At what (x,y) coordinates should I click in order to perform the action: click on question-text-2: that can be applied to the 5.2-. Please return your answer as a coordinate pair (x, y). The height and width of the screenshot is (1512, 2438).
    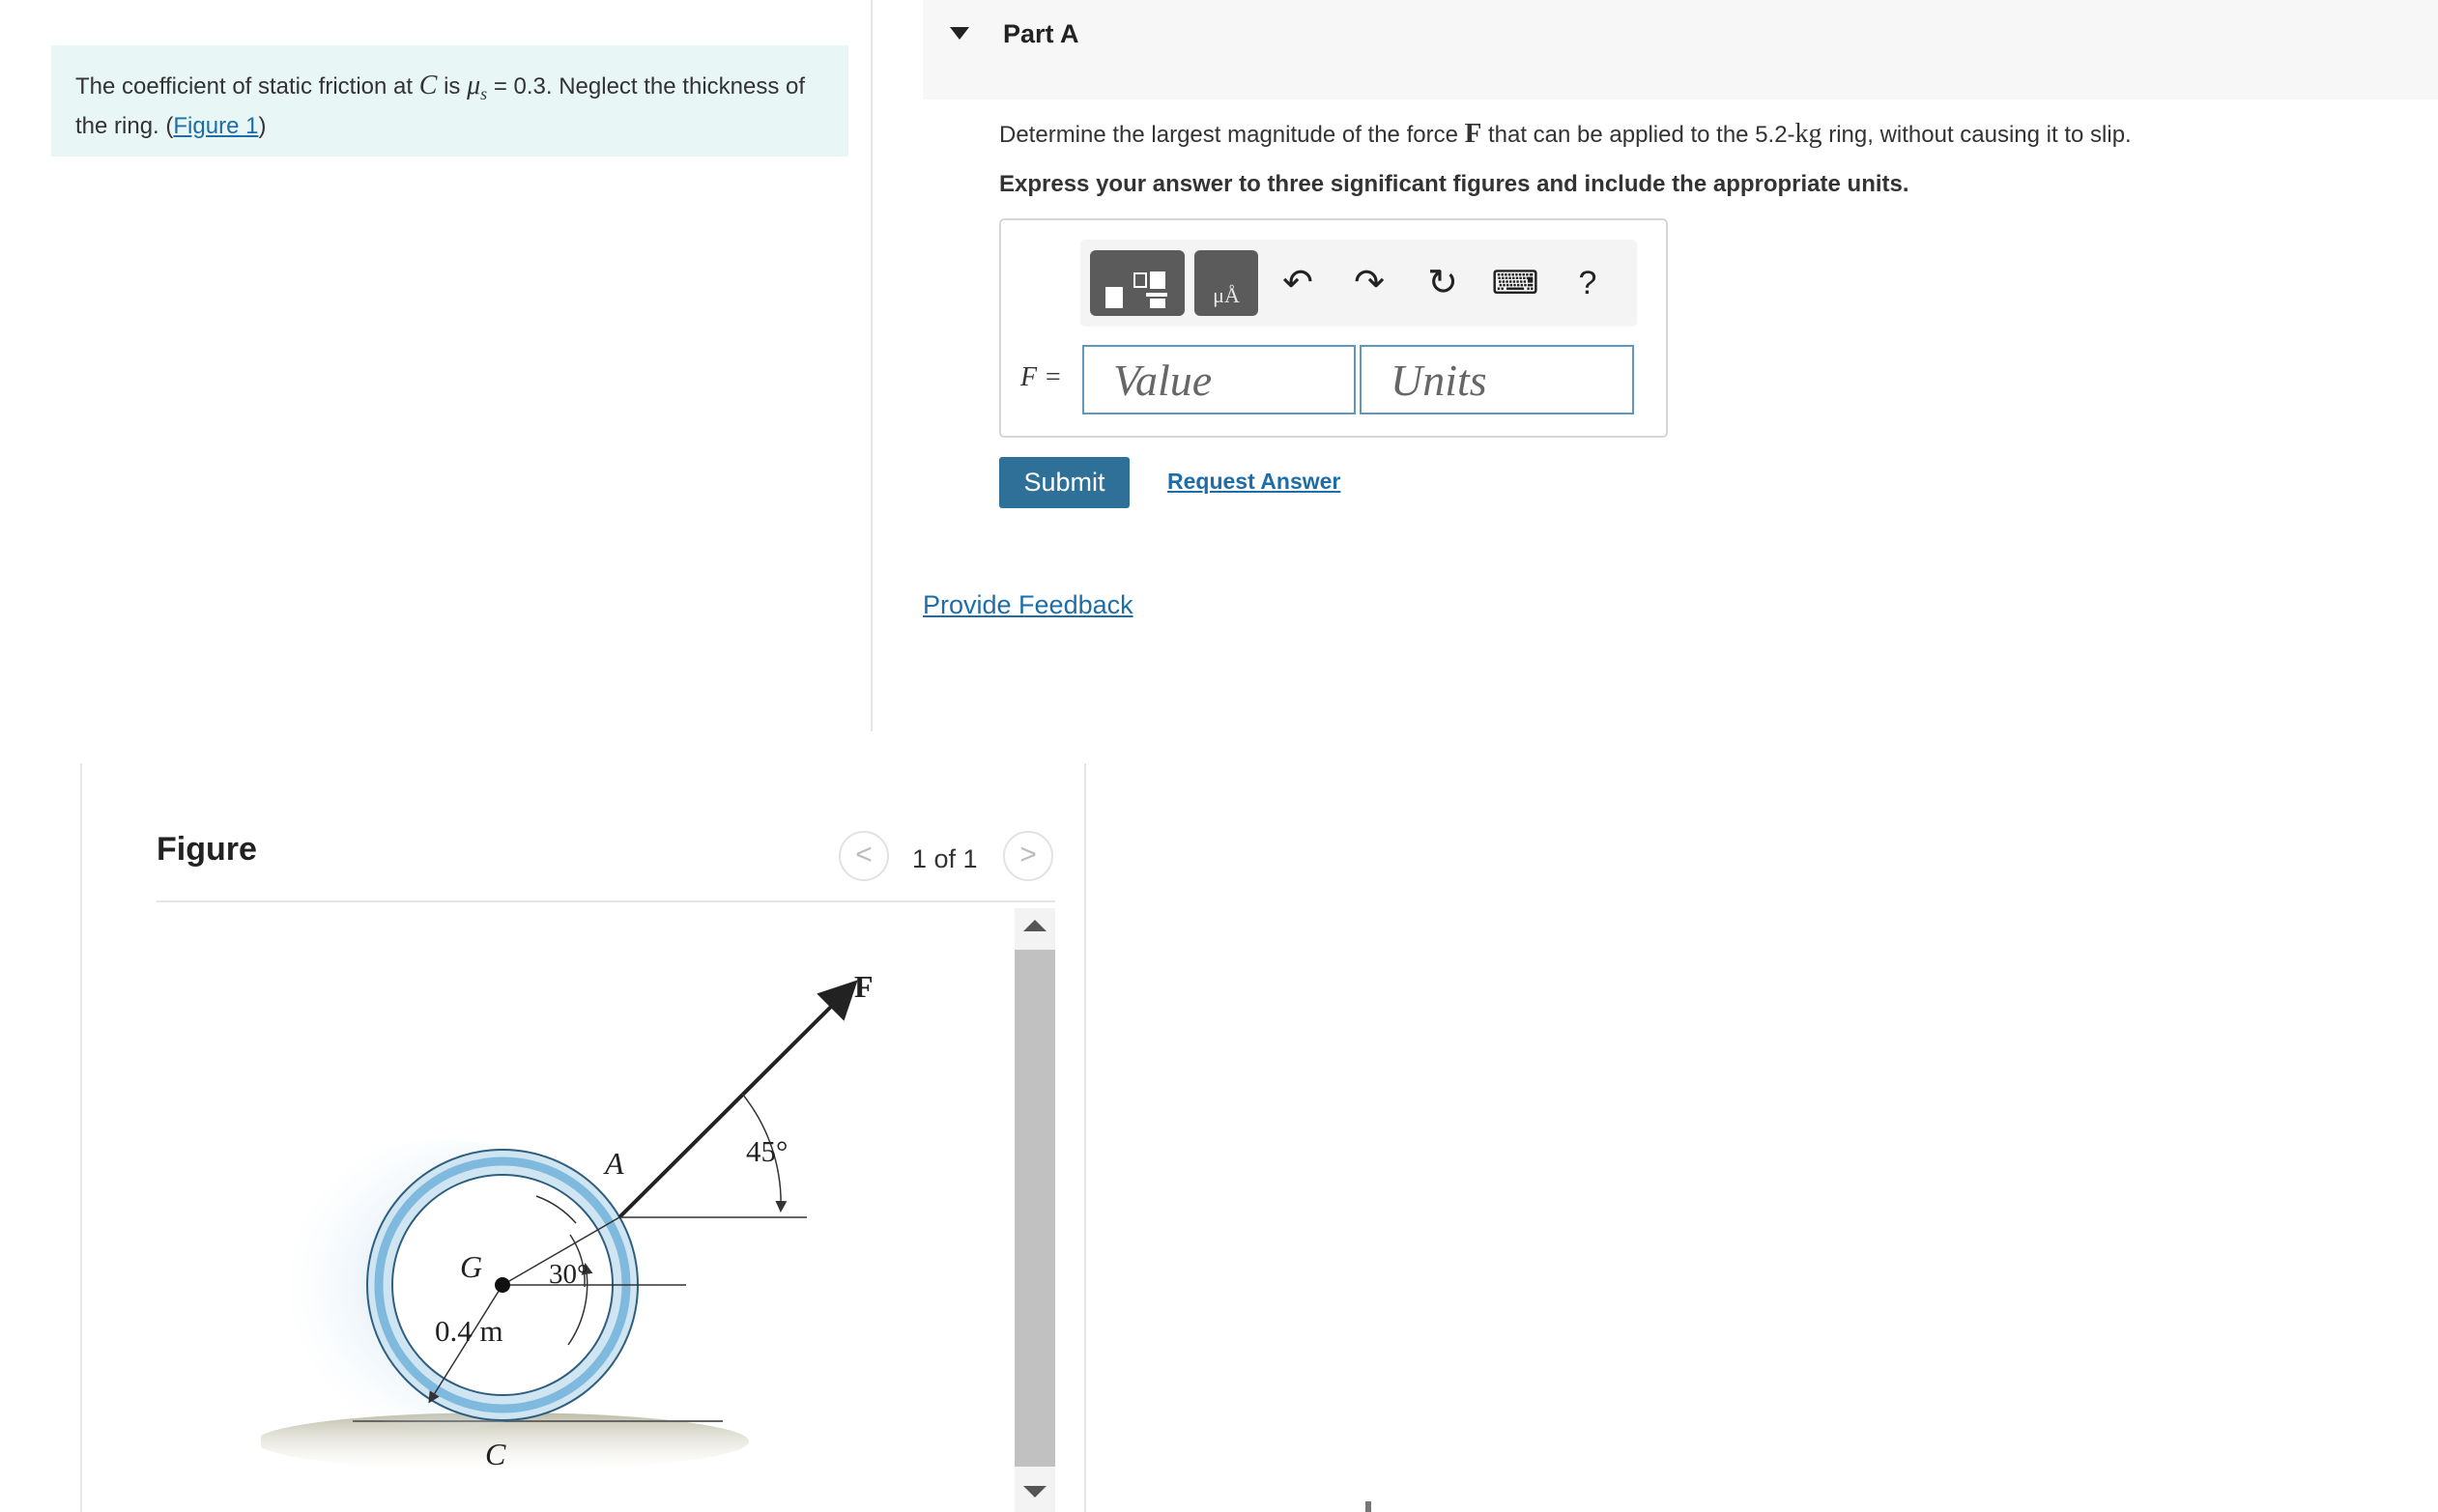
    Looking at the image, I should click on (1638, 135).